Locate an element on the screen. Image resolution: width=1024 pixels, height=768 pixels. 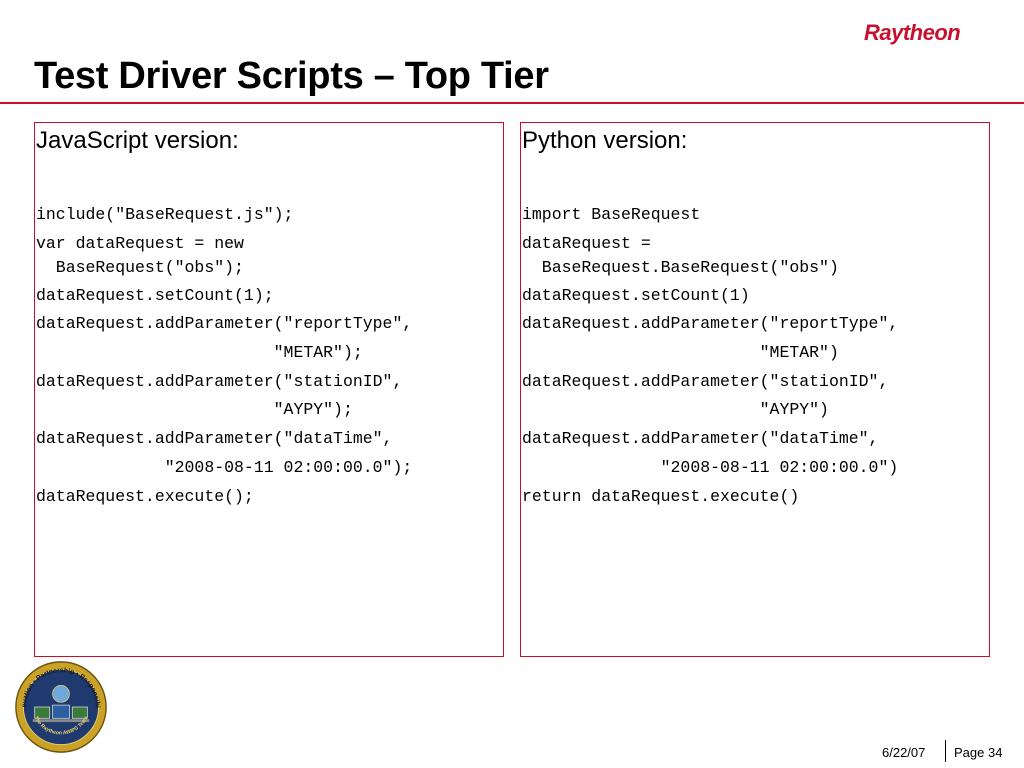
code-line: return dataRequest.execute() is located at coordinates (661, 496).